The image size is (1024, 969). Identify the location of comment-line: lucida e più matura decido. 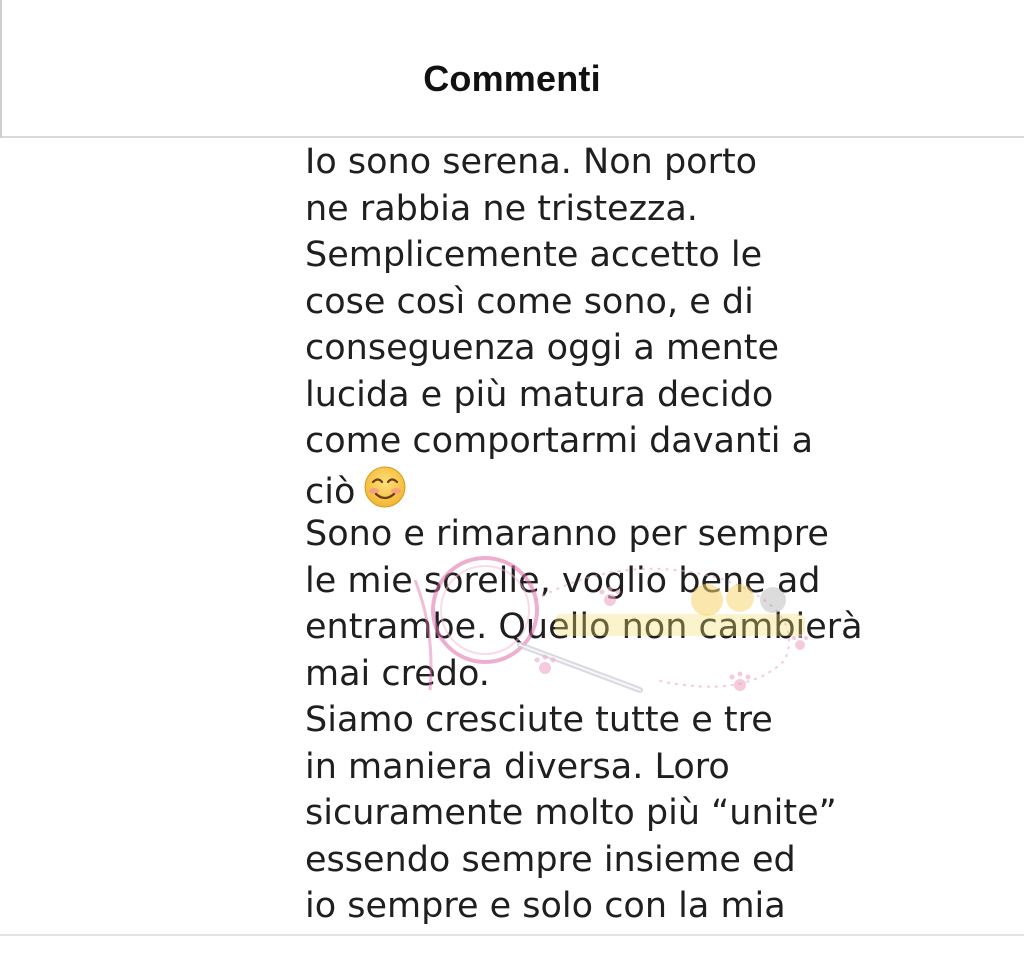
(539, 394).